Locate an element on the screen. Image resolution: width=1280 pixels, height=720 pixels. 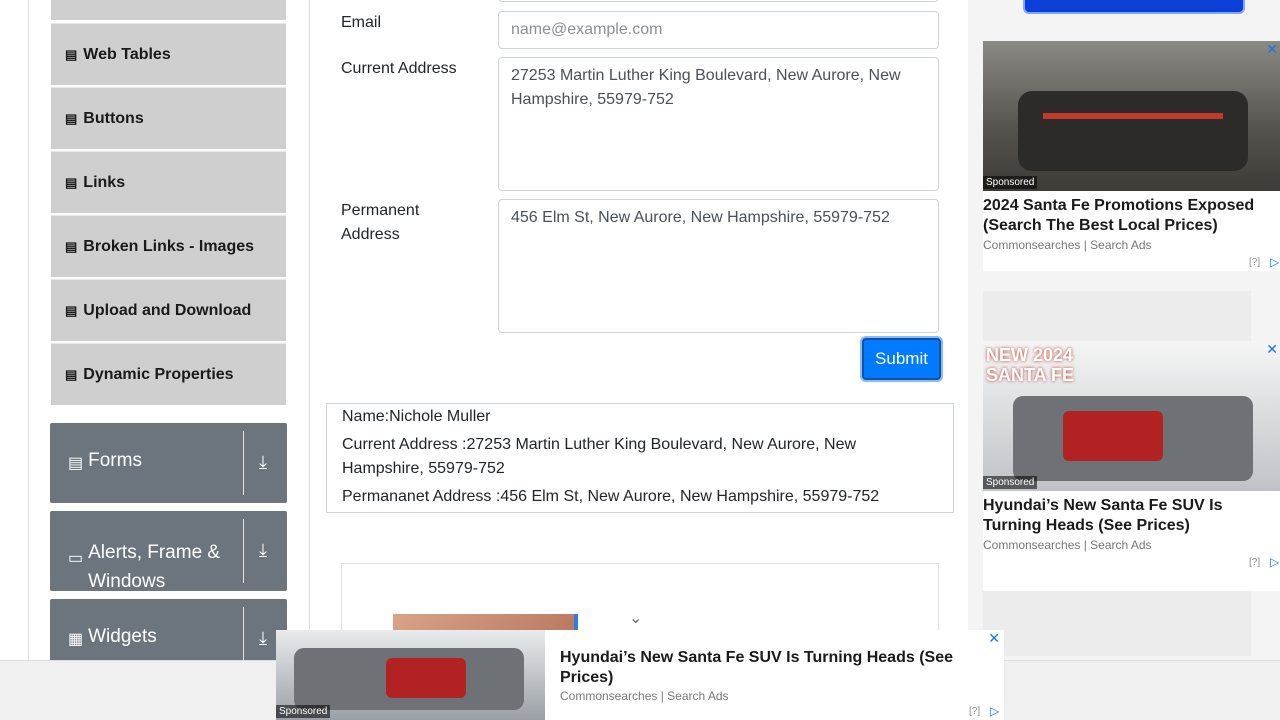
sidebar-item-upload-download: ▤ Upload and Download is located at coordinates (168, 310).